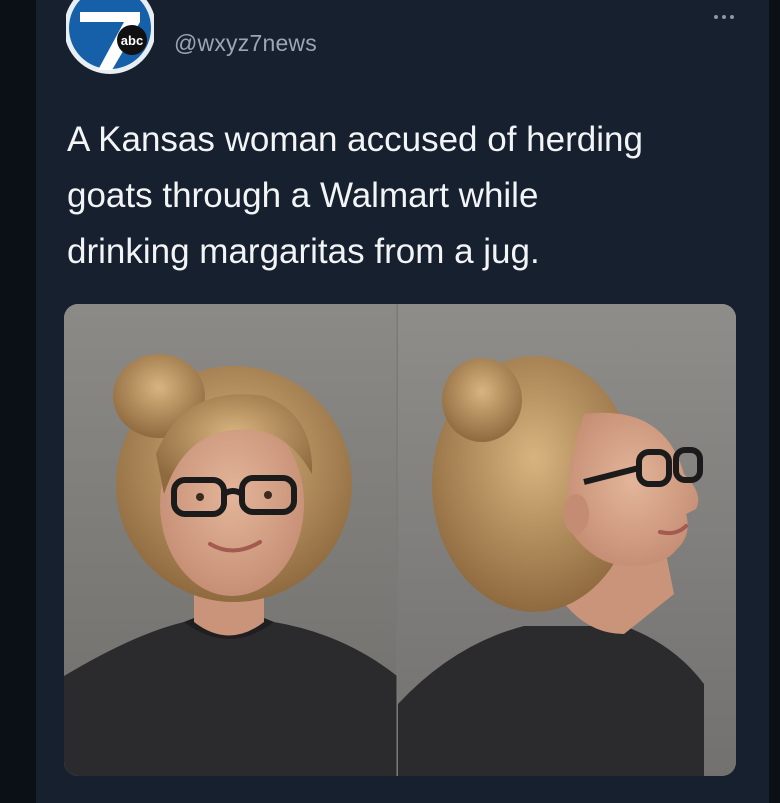 The width and height of the screenshot is (780, 803). What do you see at coordinates (245, 43) in the screenshot?
I see `user-handle: @wxyz7news` at bounding box center [245, 43].